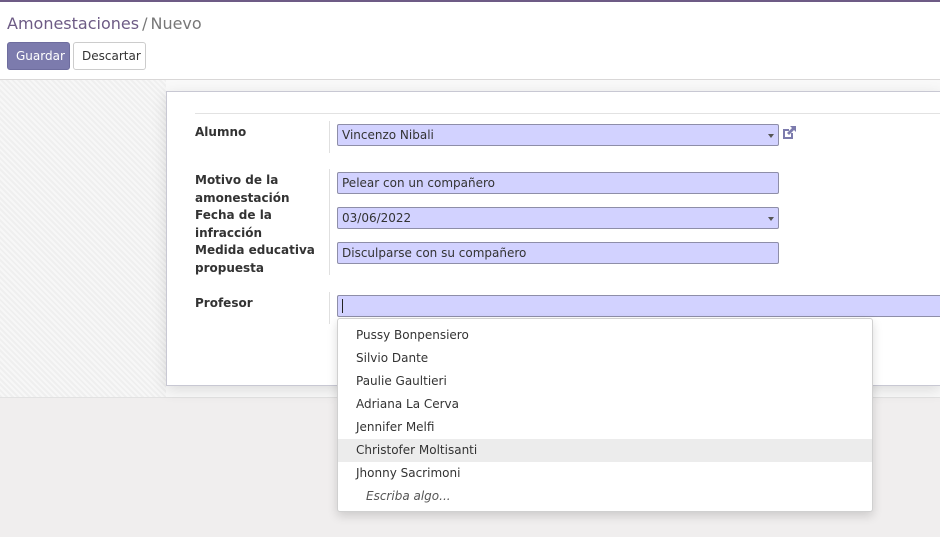  I want to click on autocomplete-option: Jennifer Melfi, so click(605, 427).